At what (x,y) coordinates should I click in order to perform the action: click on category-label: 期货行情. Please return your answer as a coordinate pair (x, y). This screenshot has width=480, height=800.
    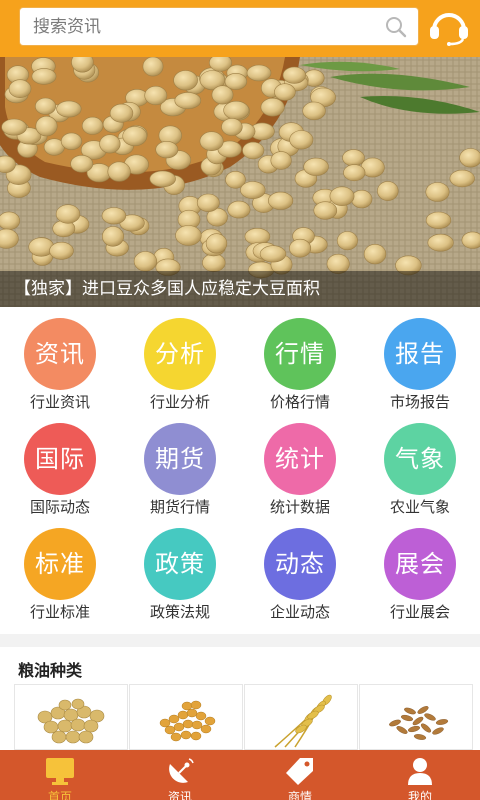
    Looking at the image, I should click on (179, 507).